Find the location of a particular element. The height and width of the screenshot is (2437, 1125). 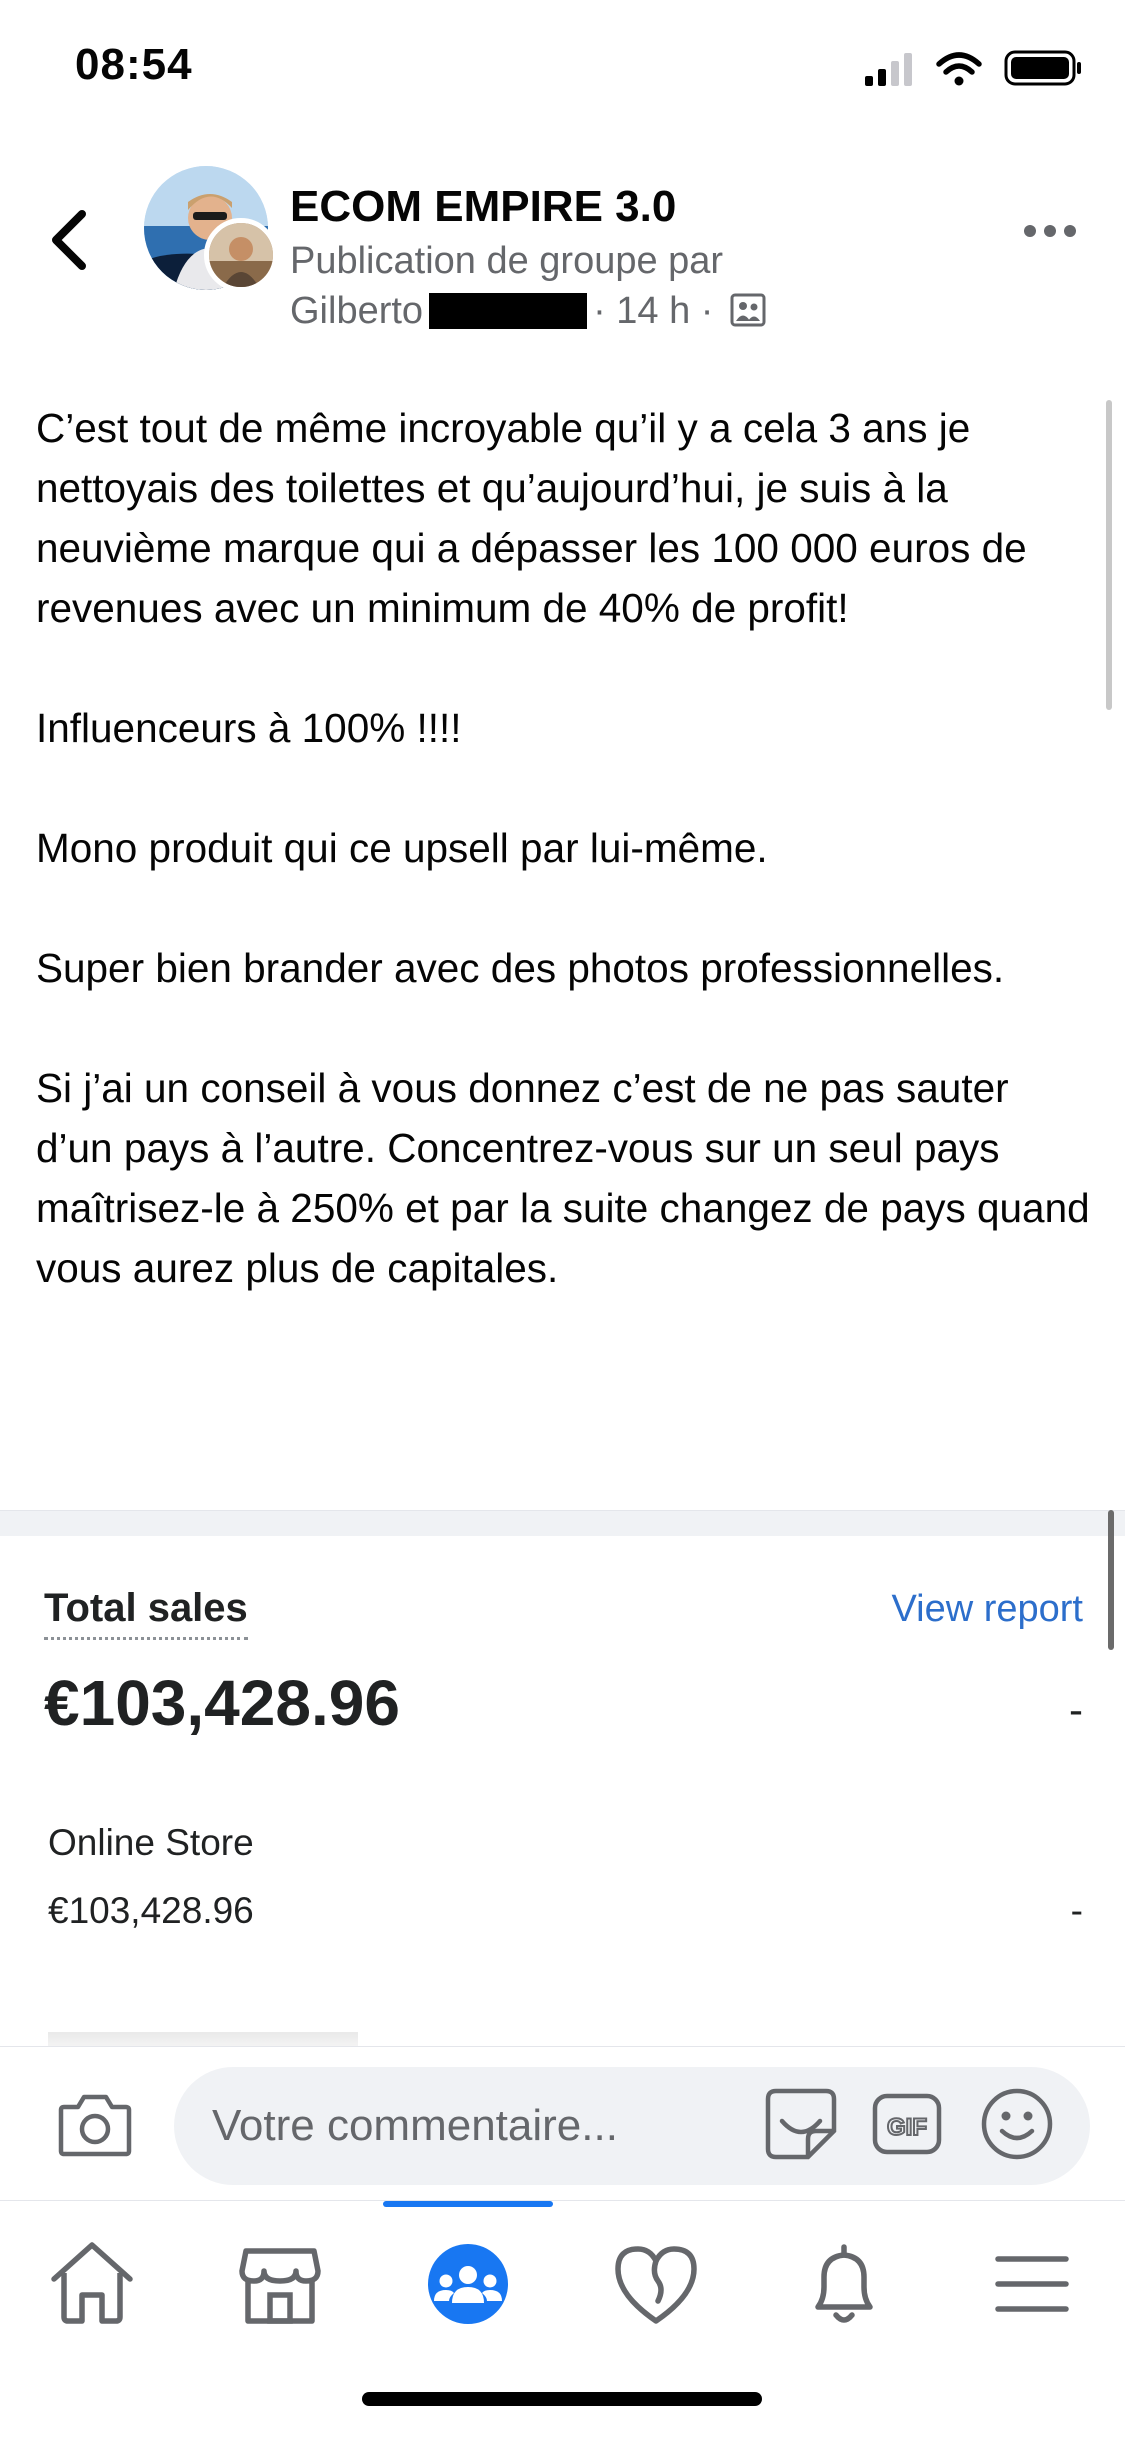

emoji-button is located at coordinates (1017, 2124).